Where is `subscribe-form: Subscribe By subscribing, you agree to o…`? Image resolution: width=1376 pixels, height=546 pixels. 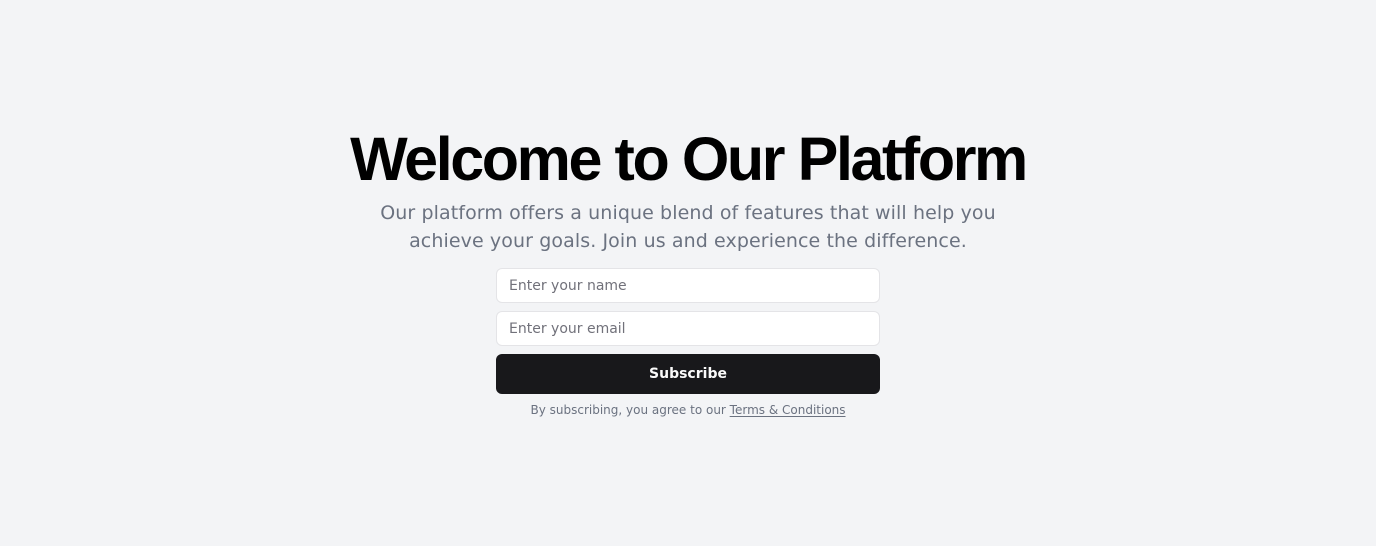
subscribe-form: Subscribe By subscribing, you agree to o… is located at coordinates (688, 343).